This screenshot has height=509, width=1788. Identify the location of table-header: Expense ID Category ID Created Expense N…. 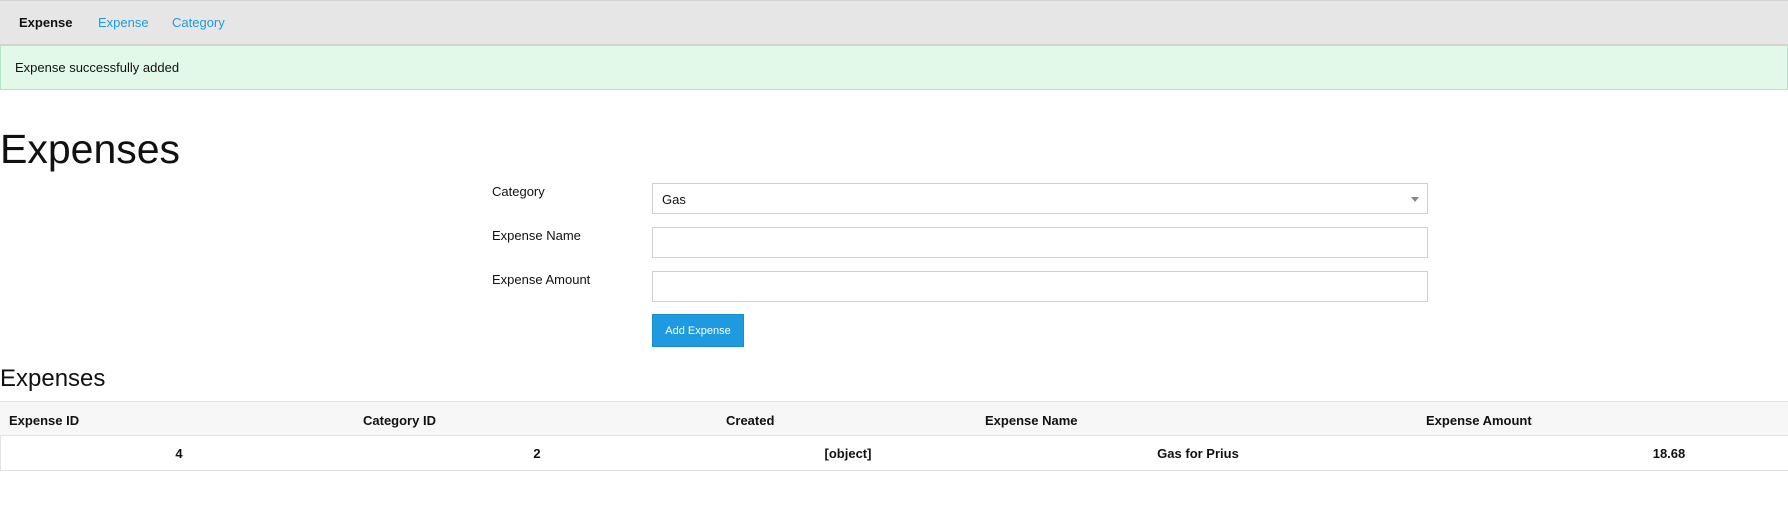
(894, 418).